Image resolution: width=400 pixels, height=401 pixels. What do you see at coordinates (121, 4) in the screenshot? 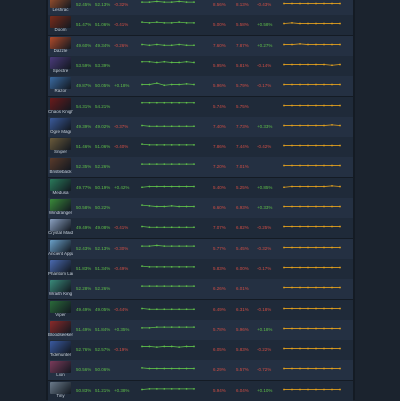
I see `win-rate-delta: -0.32%` at bounding box center [121, 4].